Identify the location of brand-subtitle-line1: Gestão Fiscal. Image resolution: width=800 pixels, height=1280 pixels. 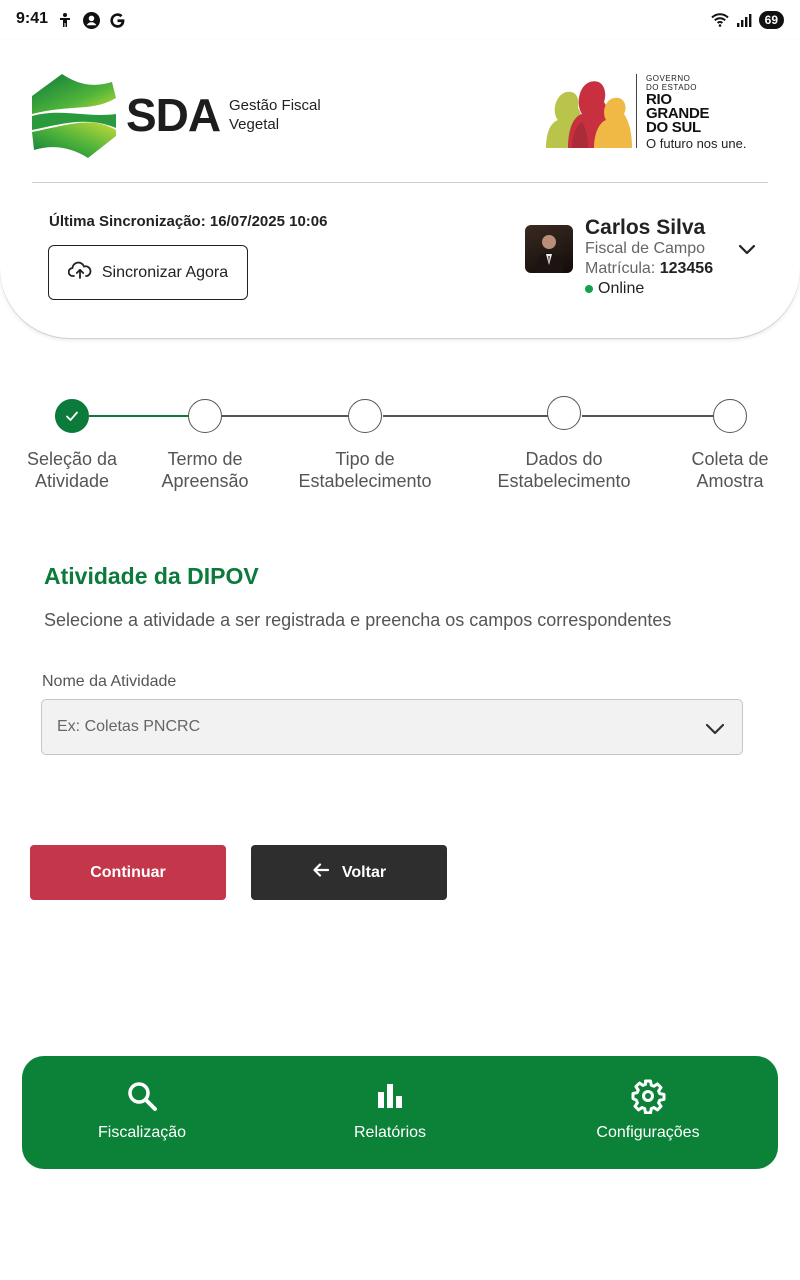
(275, 105).